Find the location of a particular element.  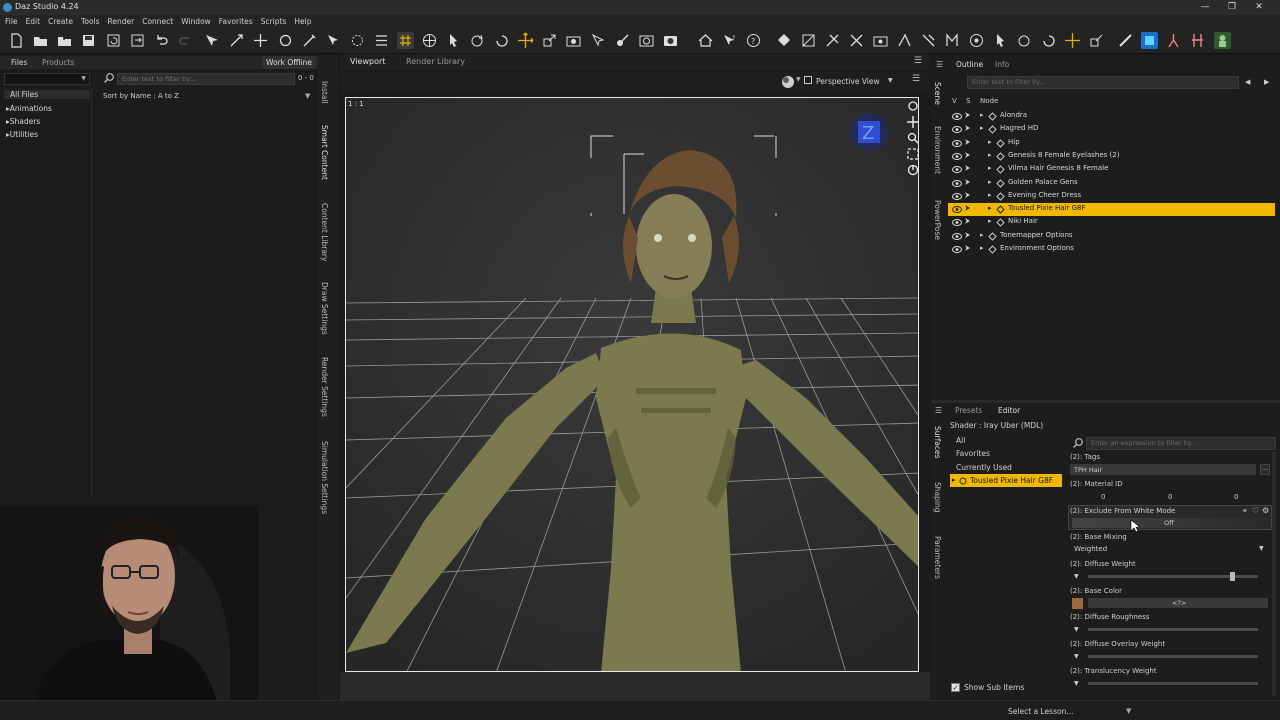

aux-tool-6-icon is located at coordinates (904, 40).